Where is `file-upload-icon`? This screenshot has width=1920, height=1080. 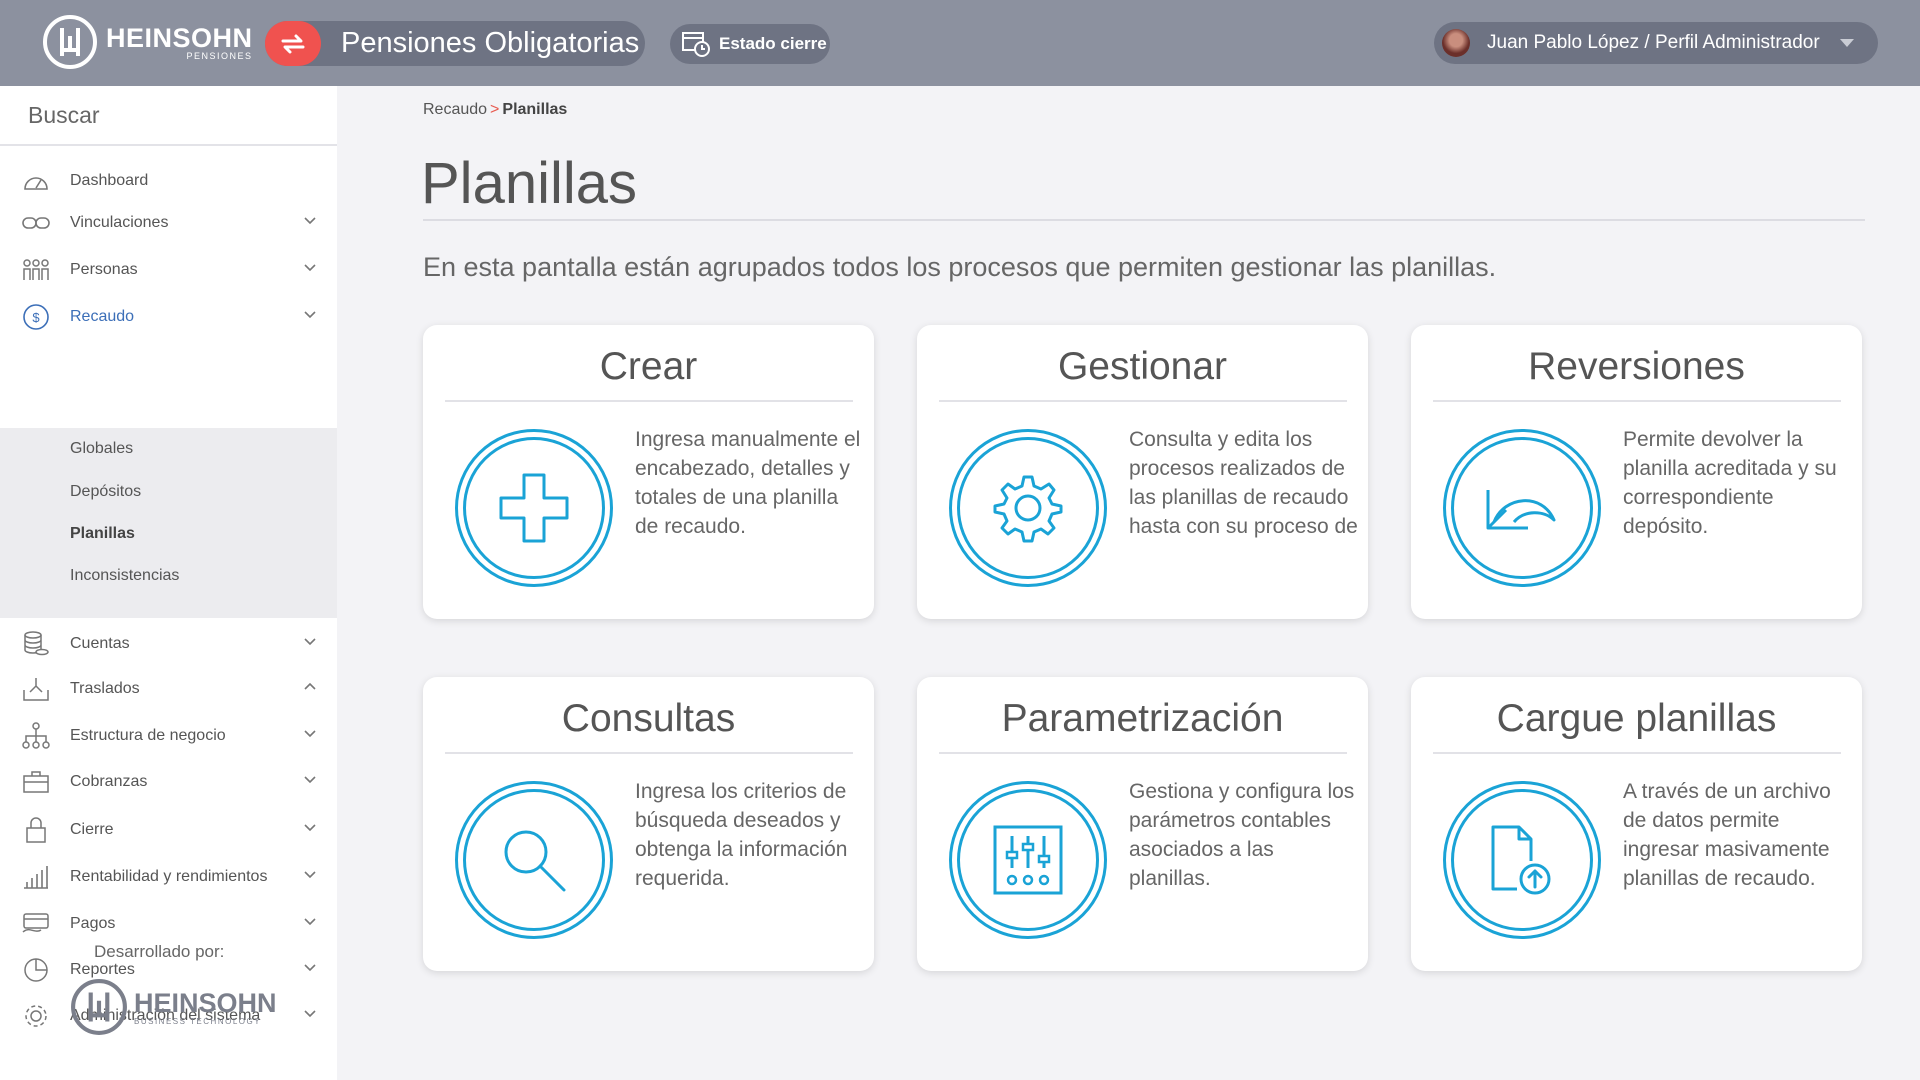 file-upload-icon is located at coordinates (1521, 860).